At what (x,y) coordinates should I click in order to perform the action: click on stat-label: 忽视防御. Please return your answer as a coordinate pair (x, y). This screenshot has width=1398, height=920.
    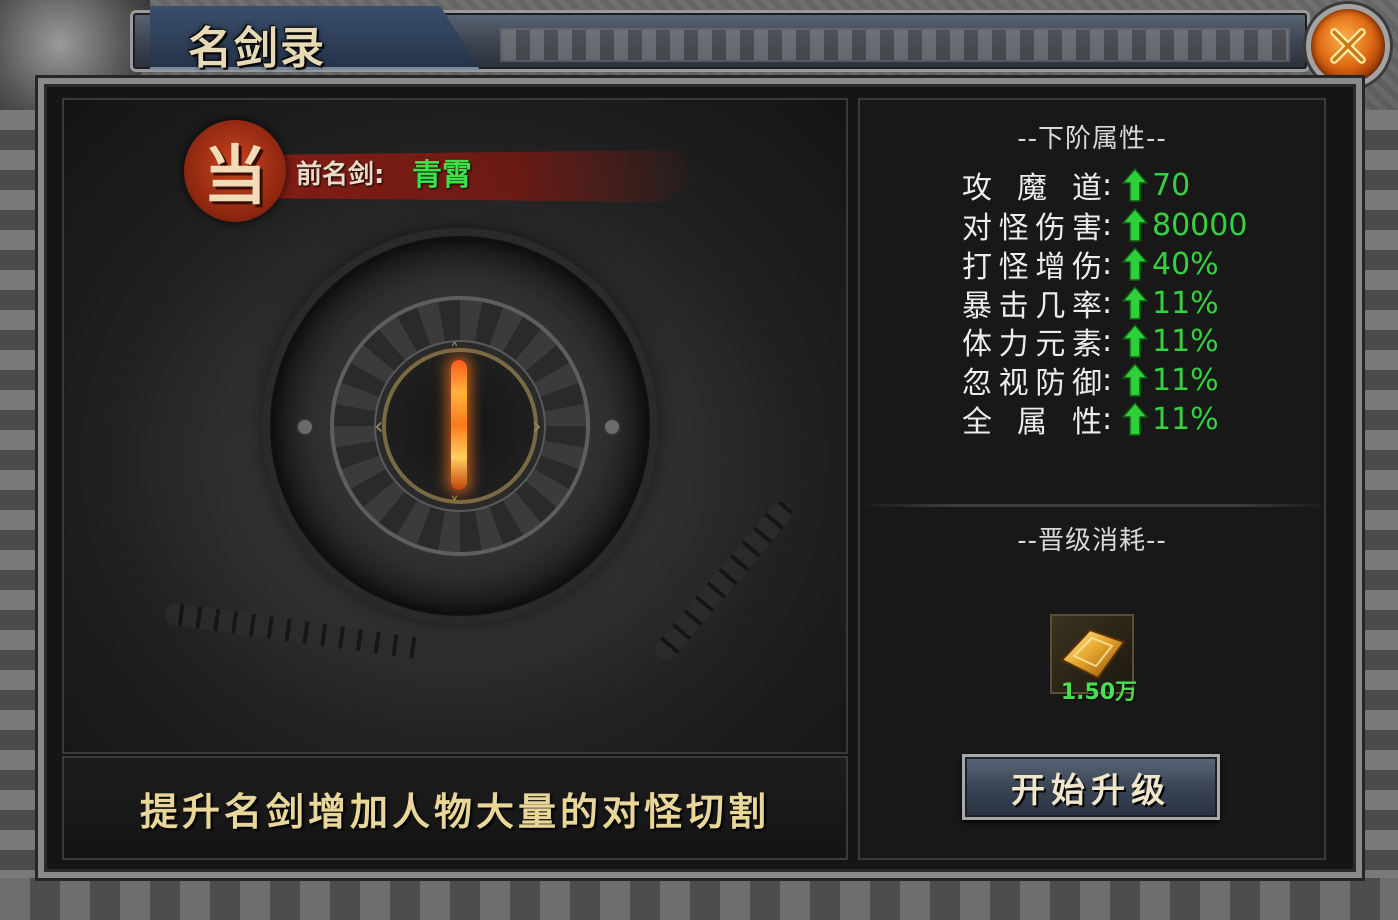
    Looking at the image, I should click on (1032, 383).